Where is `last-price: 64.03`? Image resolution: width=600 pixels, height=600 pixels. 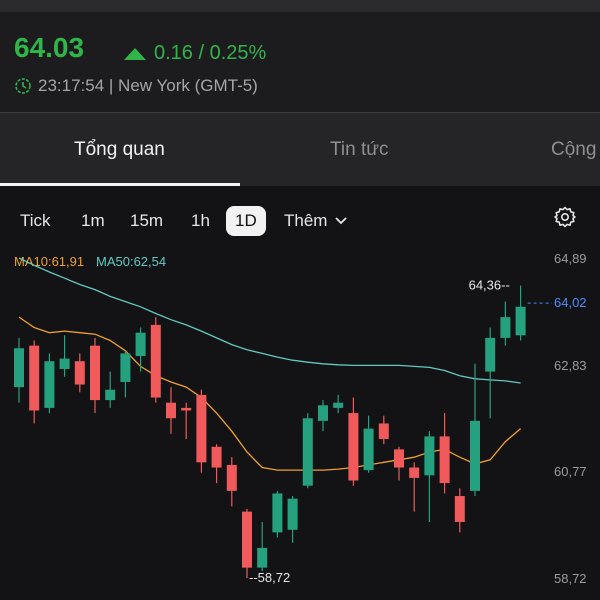
last-price: 64.03 is located at coordinates (49, 47).